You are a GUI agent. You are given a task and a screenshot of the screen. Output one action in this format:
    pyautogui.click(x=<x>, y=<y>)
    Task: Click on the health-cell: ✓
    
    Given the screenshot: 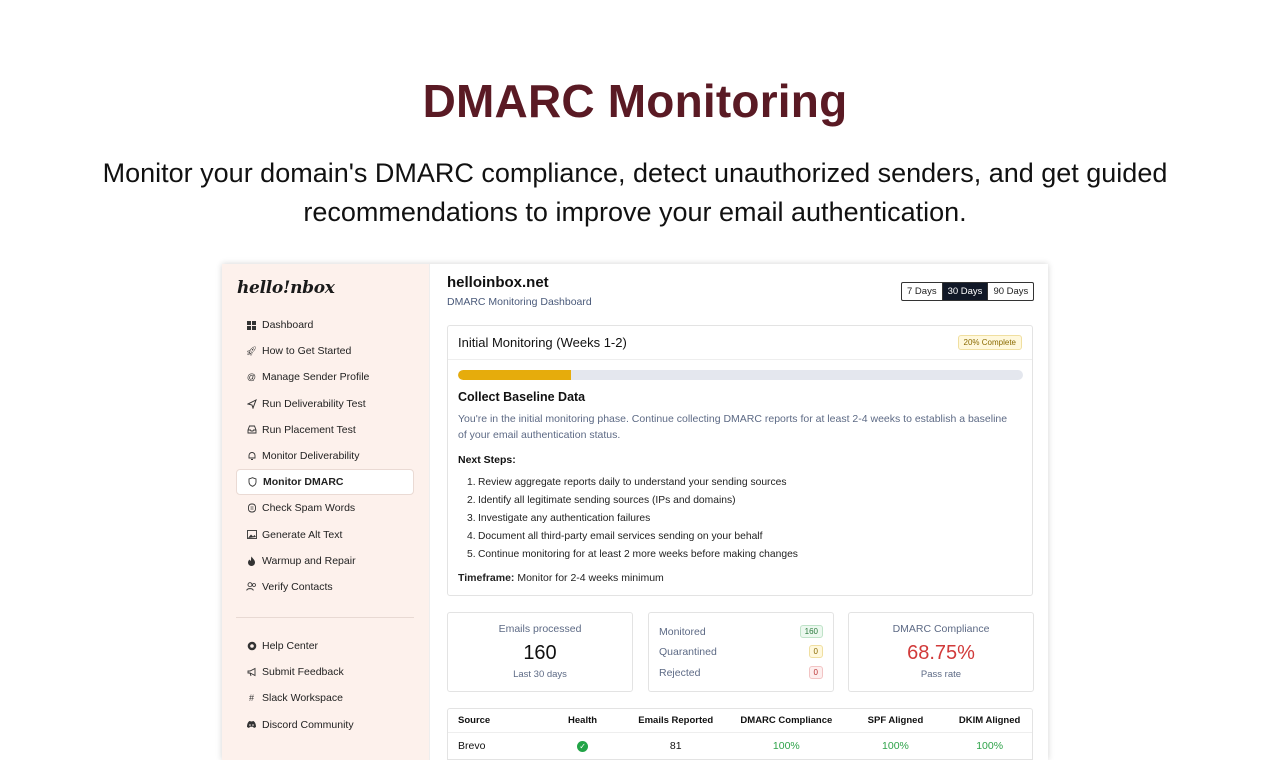 What is the action you would take?
    pyautogui.click(x=583, y=746)
    